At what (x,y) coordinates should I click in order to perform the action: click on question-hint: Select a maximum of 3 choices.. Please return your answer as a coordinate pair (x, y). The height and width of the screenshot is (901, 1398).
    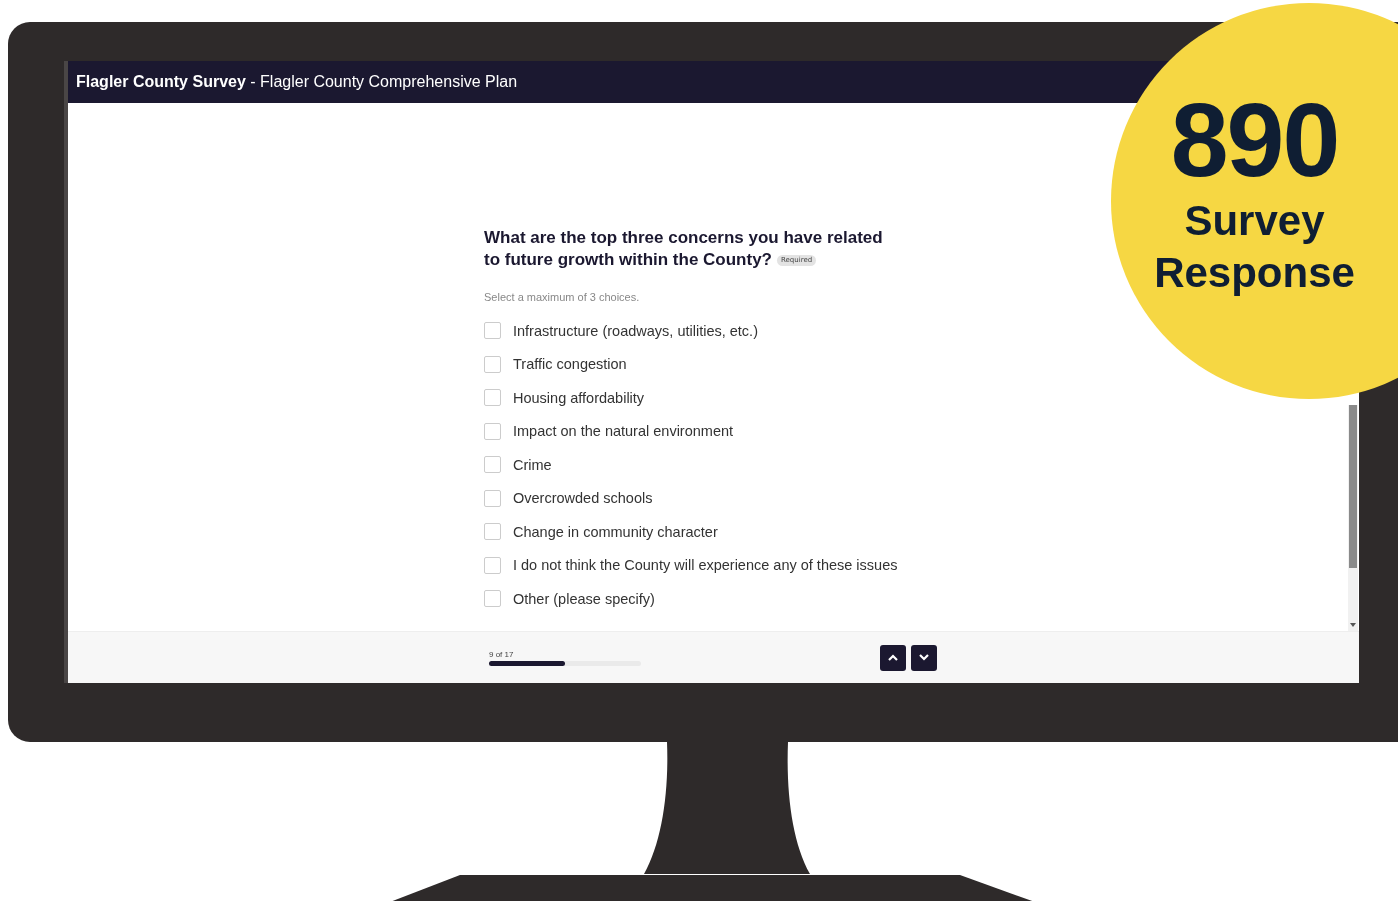
    Looking at the image, I should click on (562, 297).